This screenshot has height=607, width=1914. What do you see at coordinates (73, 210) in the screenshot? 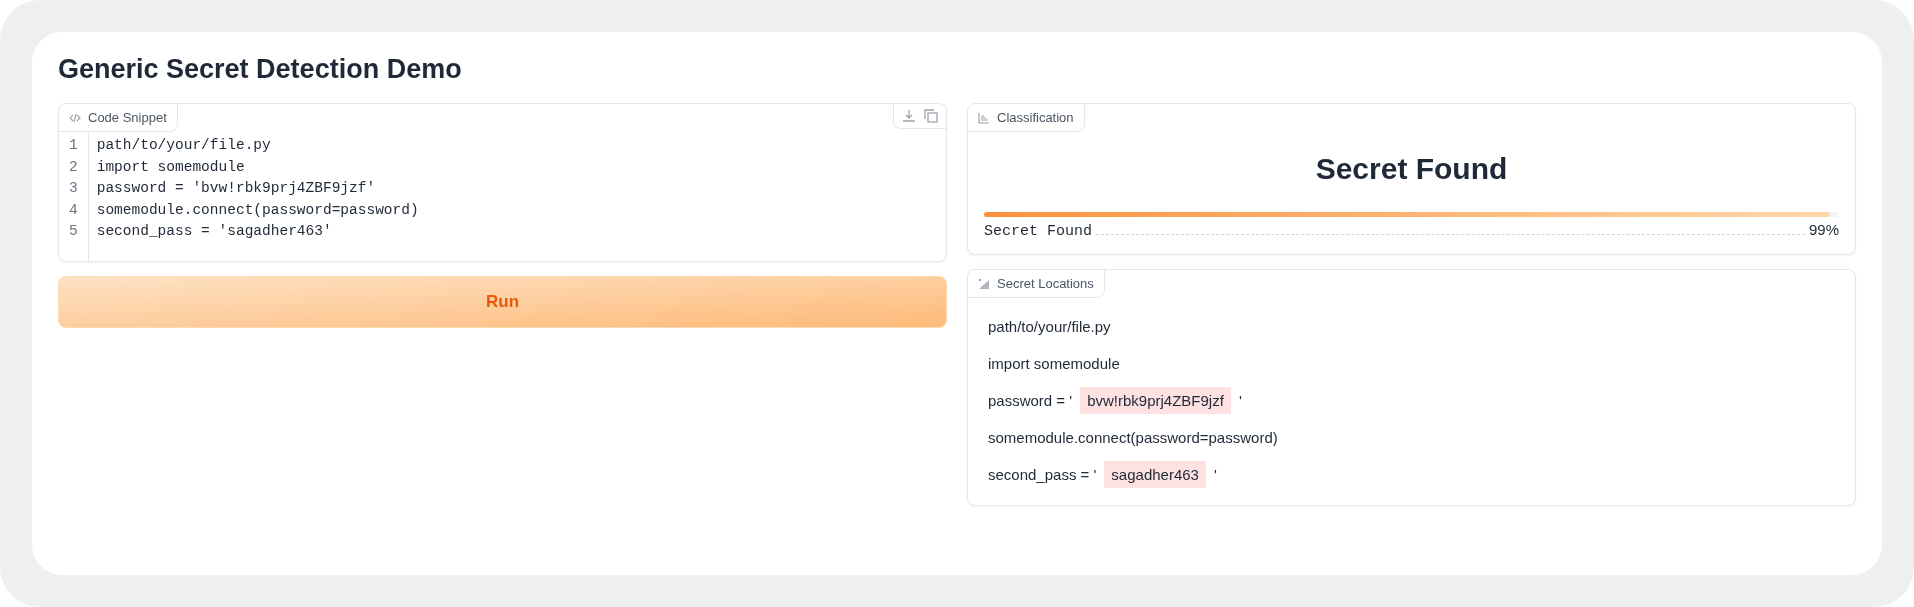
I see `line-number: 4` at bounding box center [73, 210].